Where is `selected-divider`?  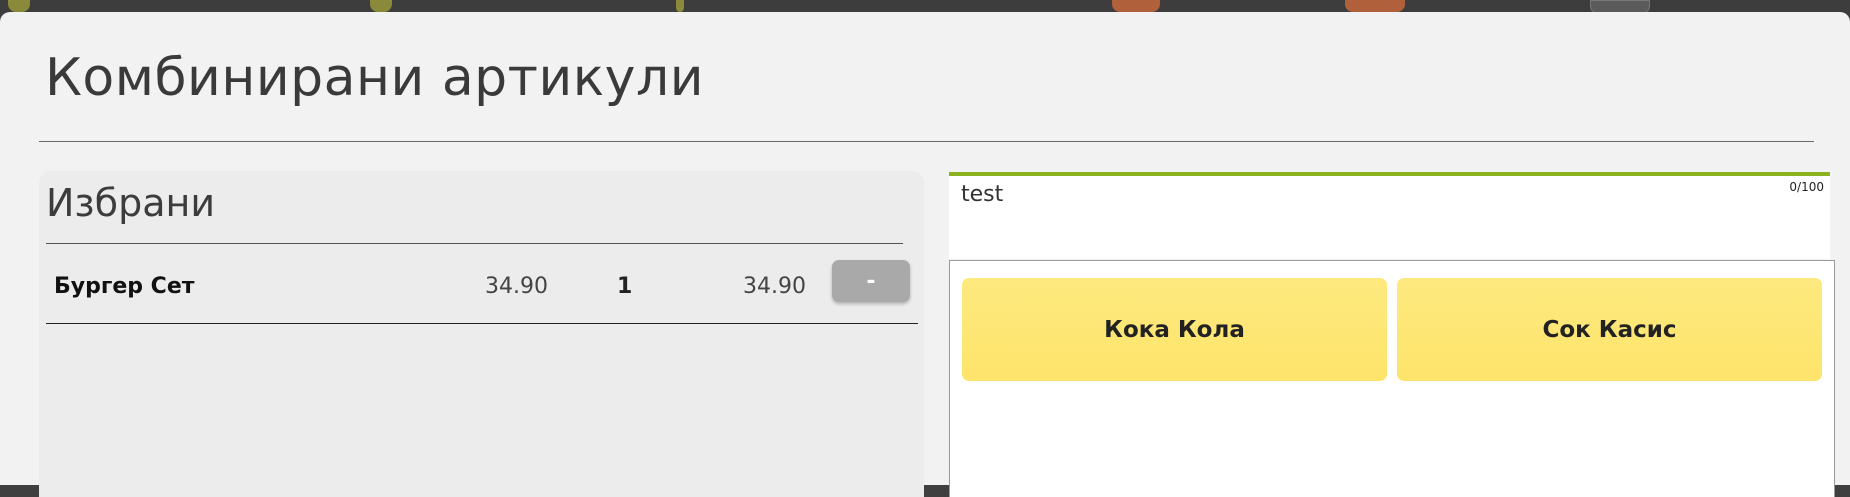
selected-divider is located at coordinates (474, 243).